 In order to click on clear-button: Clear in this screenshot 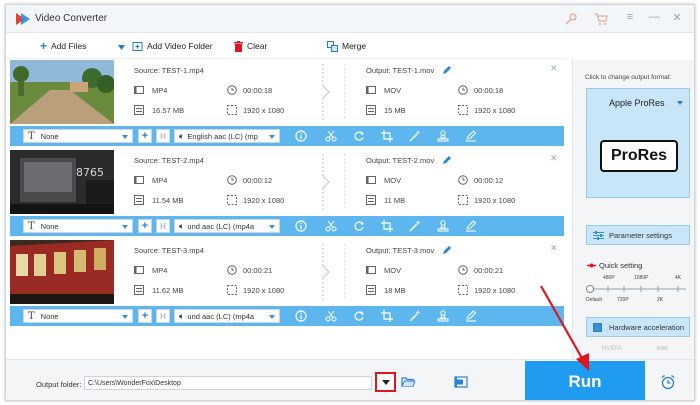, I will do `click(250, 46)`.